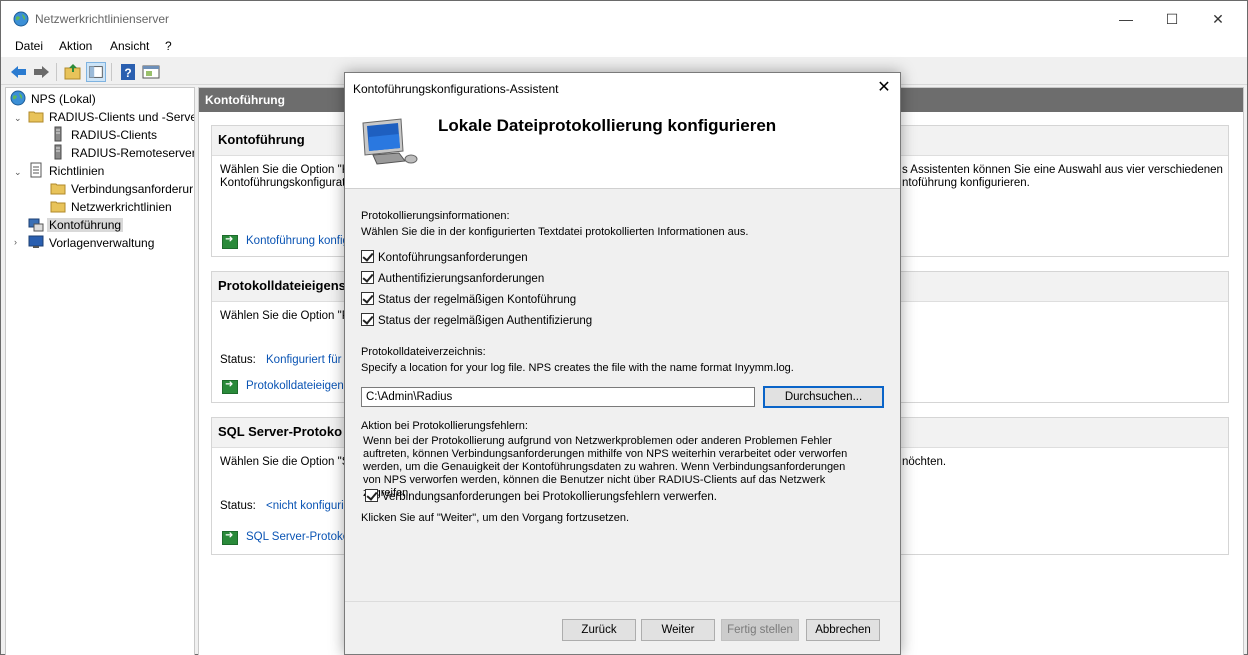  What do you see at coordinates (129, 46) in the screenshot?
I see `menu-view: Ansicht` at bounding box center [129, 46].